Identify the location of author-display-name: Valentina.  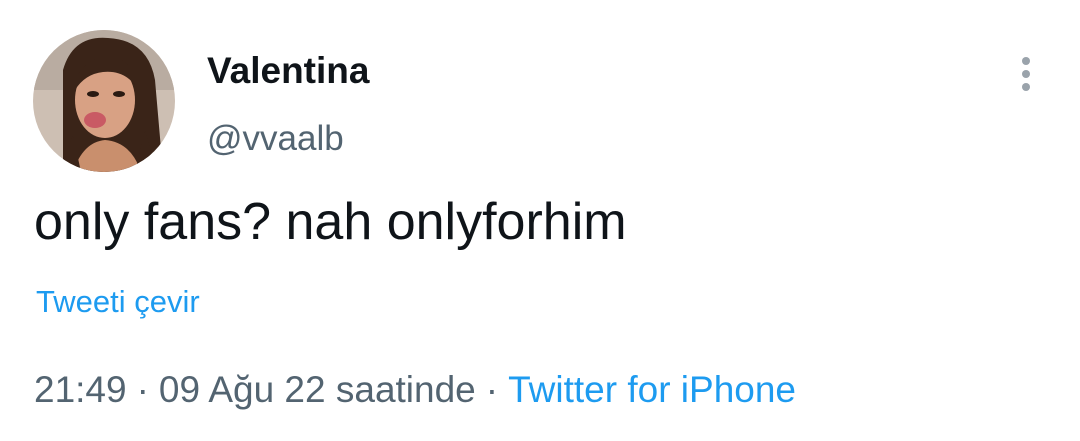
(288, 71).